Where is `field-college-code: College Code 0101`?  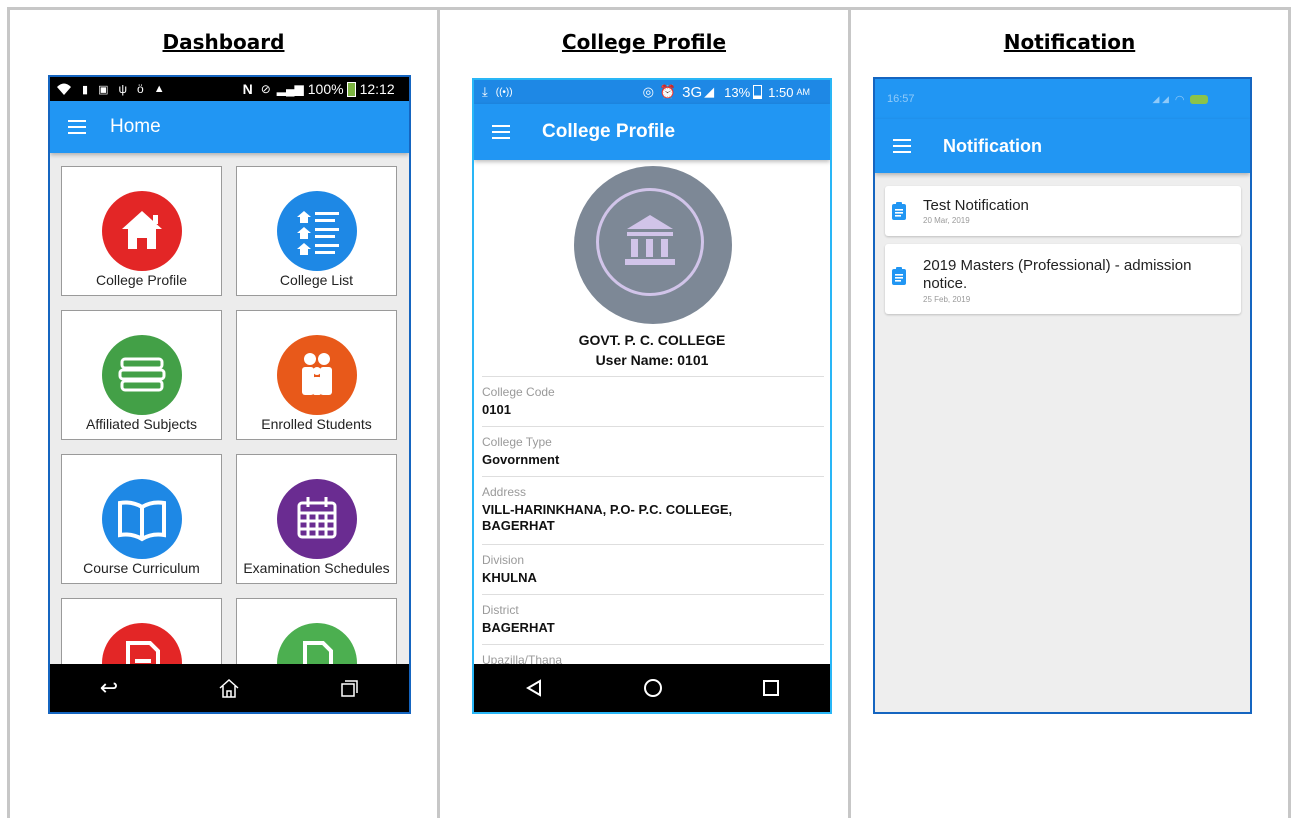
field-college-code: College Code 0101 is located at coordinates (653, 397).